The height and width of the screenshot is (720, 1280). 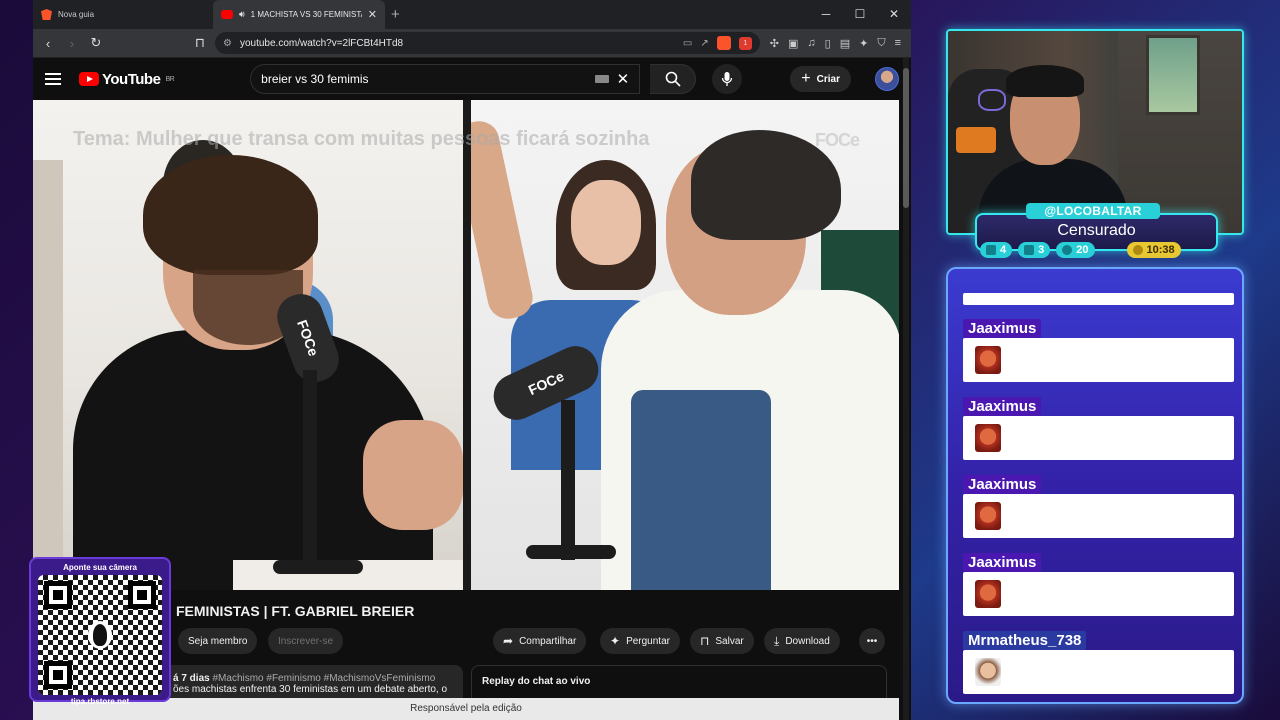 I want to click on chair-logo-icon, so click(x=992, y=100).